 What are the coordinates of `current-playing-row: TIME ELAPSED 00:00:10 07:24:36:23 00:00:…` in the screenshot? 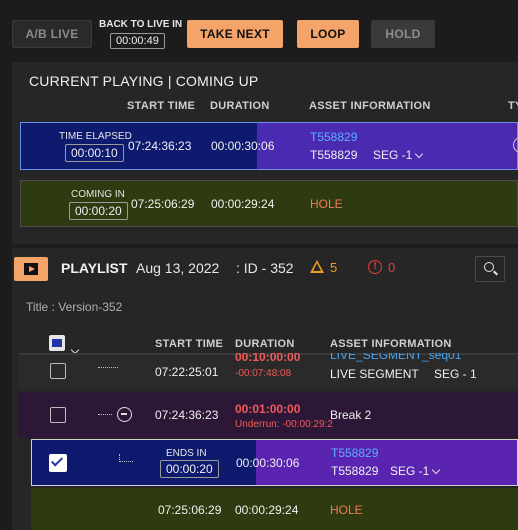 It's located at (269, 146).